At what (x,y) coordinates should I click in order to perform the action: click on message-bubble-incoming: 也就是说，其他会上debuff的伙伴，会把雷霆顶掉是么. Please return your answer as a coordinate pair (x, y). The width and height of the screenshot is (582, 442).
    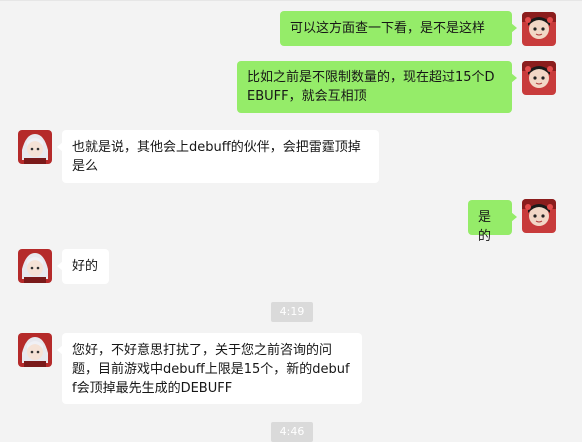
    Looking at the image, I should click on (218, 156).